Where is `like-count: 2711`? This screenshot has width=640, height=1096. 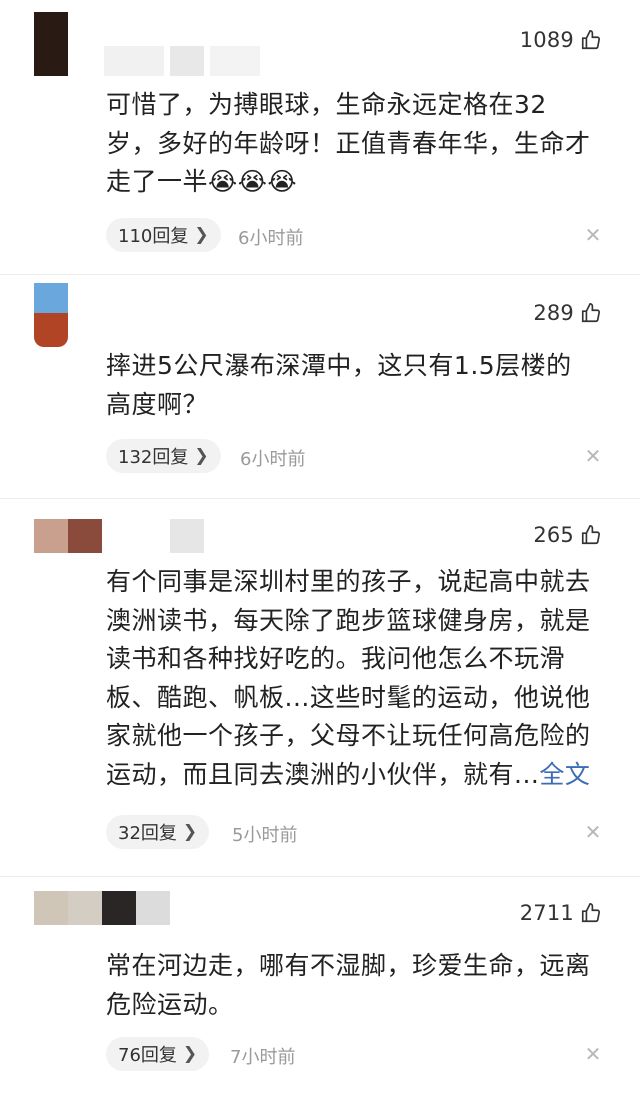
like-count: 2711 is located at coordinates (561, 913).